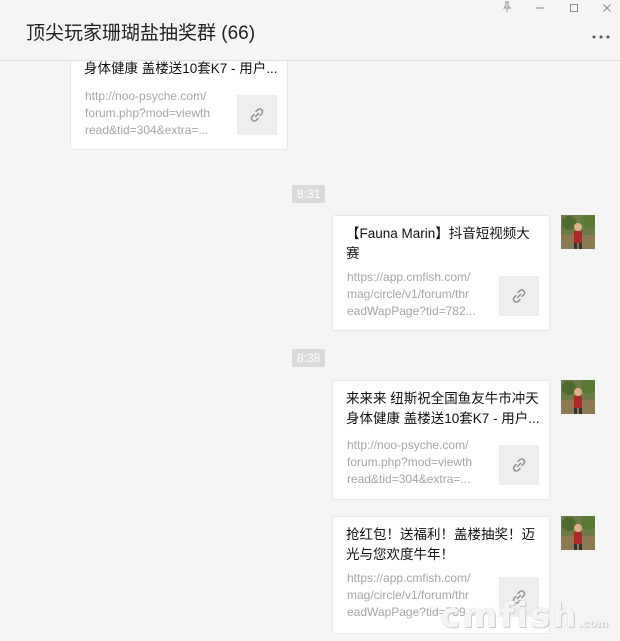 The image size is (620, 641). Describe the element at coordinates (593, 623) in the screenshot. I see `watermark-suffix: .com` at that location.